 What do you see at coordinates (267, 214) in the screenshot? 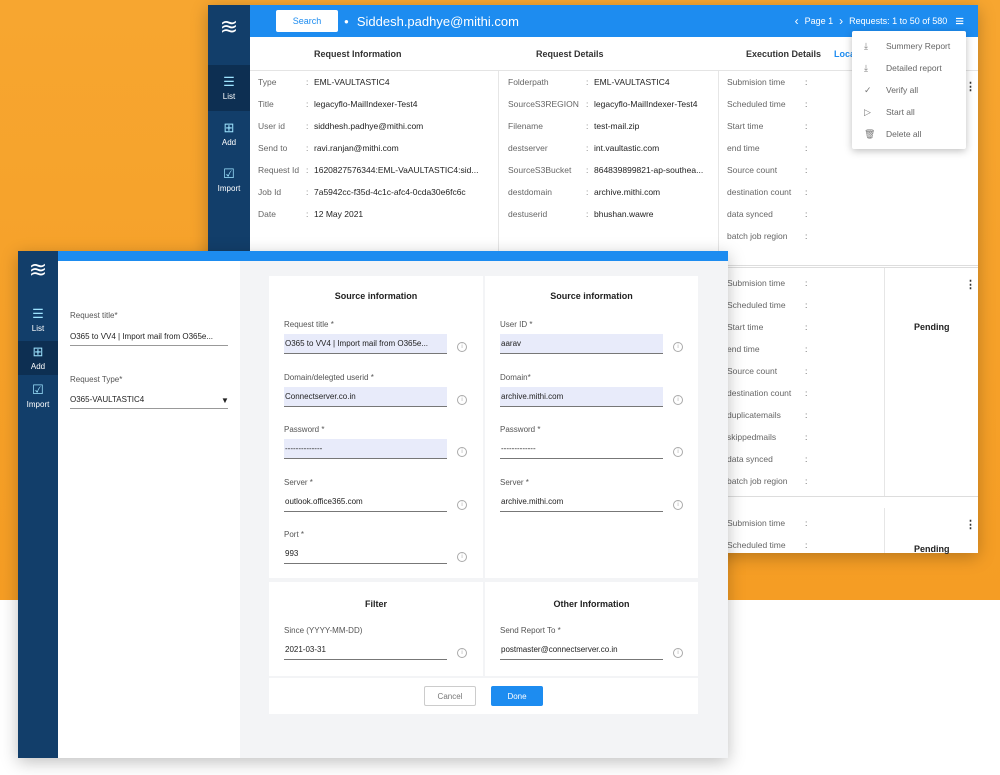
I see `detail-key: Date` at bounding box center [267, 214].